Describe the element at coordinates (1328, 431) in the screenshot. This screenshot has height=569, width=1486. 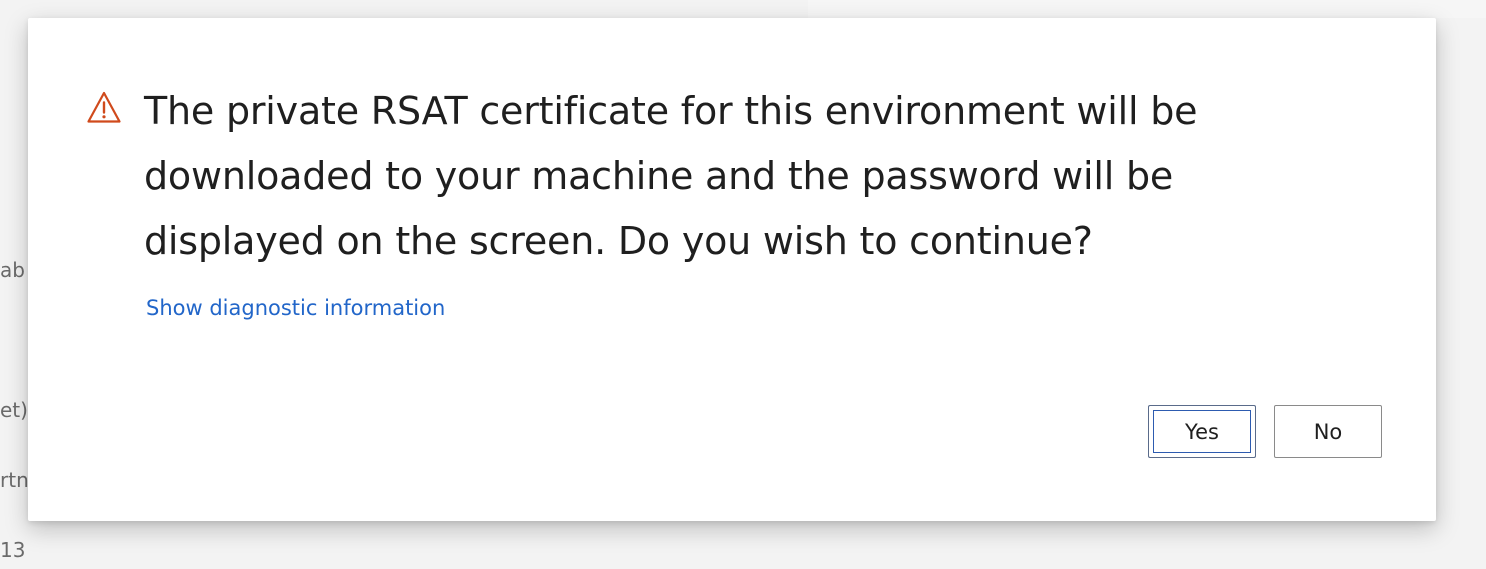
I see `no-button: No` at that location.